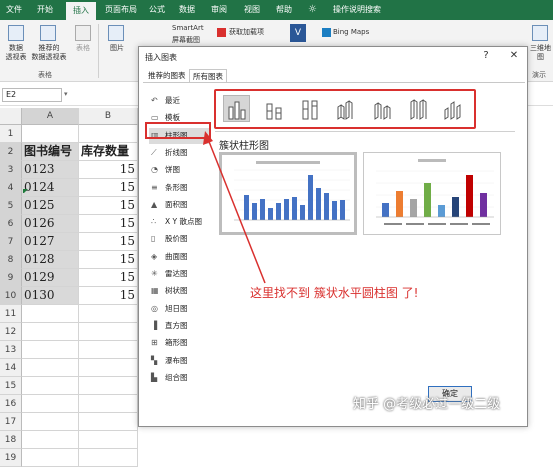 This screenshot has width=553, height=467. What do you see at coordinates (427, 404) in the screenshot?
I see `watermark: 知乎 @考级必过一级二级` at bounding box center [427, 404].